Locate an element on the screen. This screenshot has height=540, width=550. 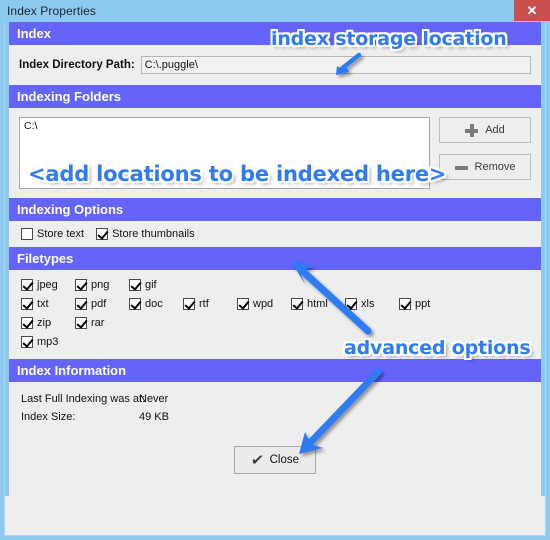
checkbox-label: Store thumbnails is located at coordinates (153, 234).